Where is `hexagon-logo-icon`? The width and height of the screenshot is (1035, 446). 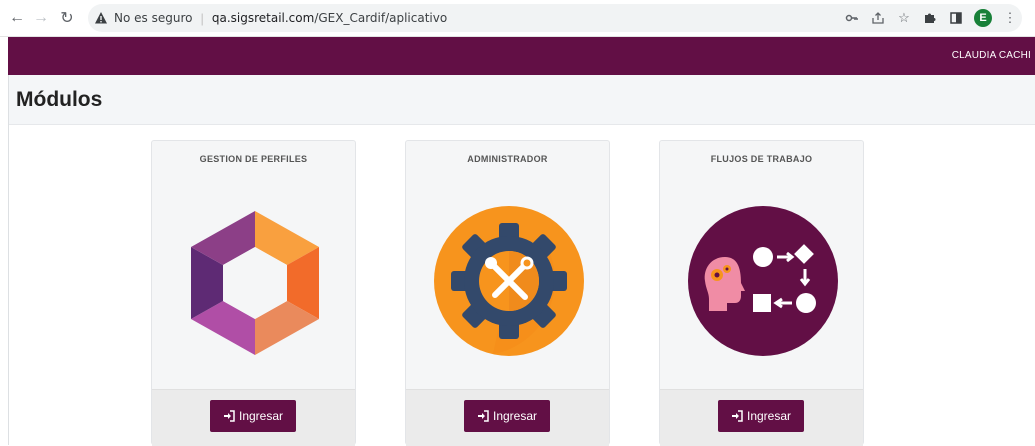 hexagon-logo-icon is located at coordinates (255, 283).